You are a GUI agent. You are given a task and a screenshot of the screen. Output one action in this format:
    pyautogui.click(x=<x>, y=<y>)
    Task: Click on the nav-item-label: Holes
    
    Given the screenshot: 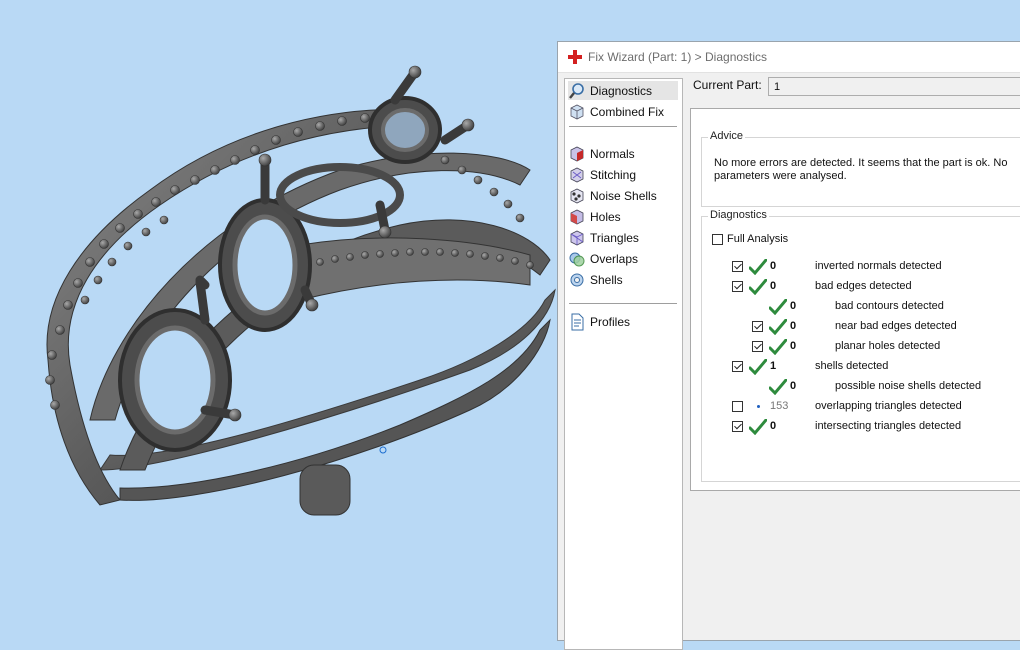 What is the action you would take?
    pyautogui.click(x=605, y=216)
    